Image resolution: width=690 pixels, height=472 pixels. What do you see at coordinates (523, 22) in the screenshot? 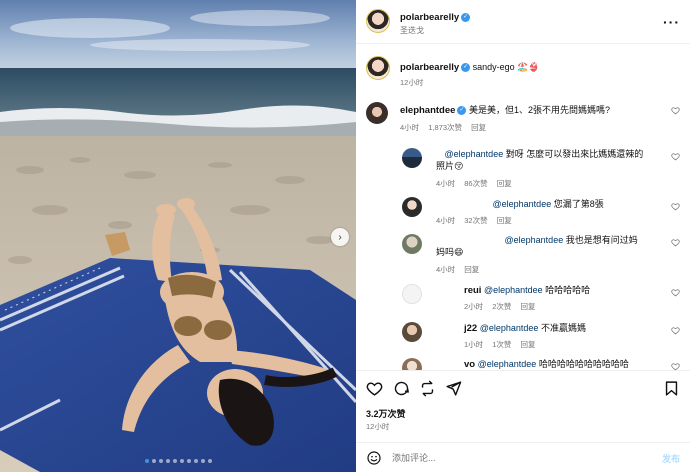
I see `post-header: polarbearelly ✓ 圣迭戈 ···` at bounding box center [523, 22].